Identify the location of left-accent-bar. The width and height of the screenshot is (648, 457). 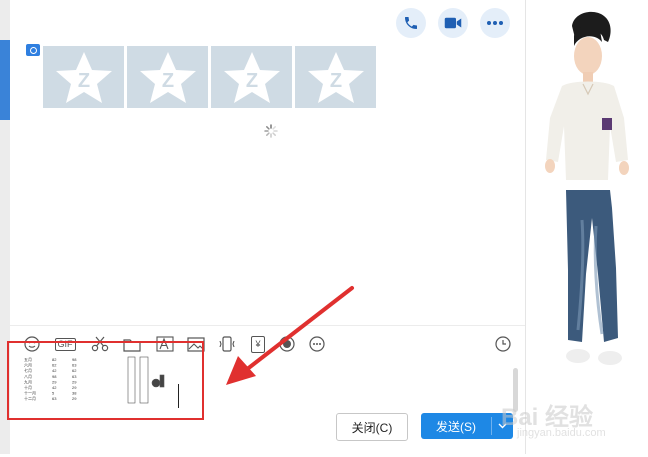
(5, 80).